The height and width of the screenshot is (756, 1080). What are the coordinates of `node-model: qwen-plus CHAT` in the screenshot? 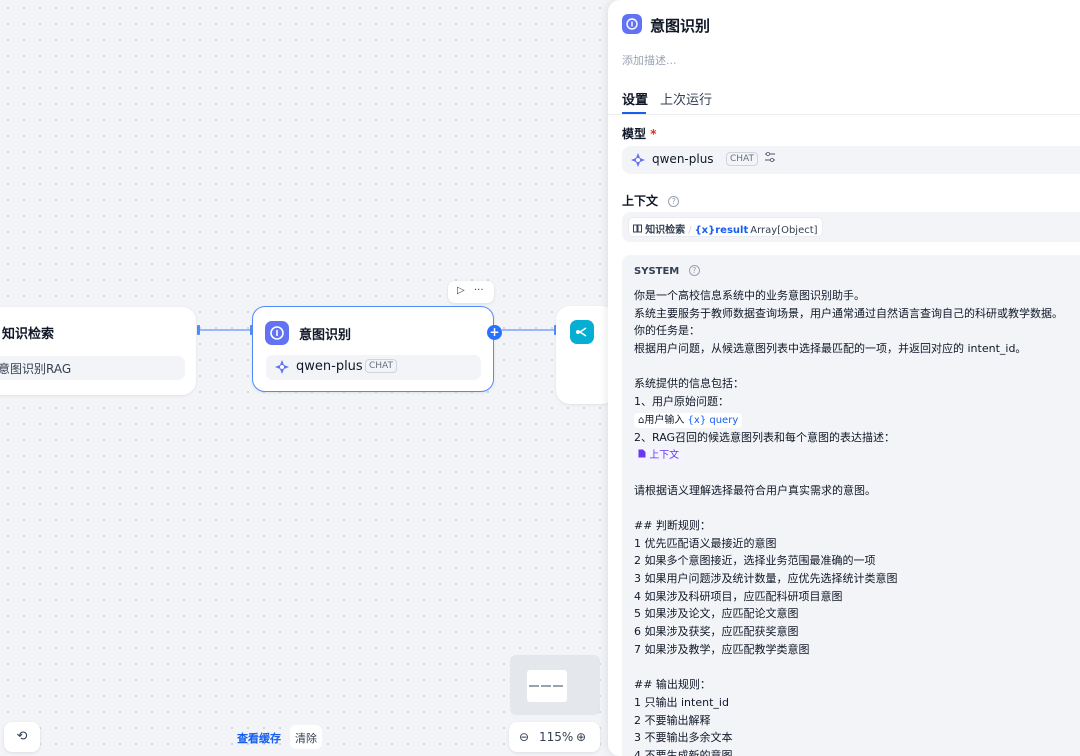 It's located at (373, 367).